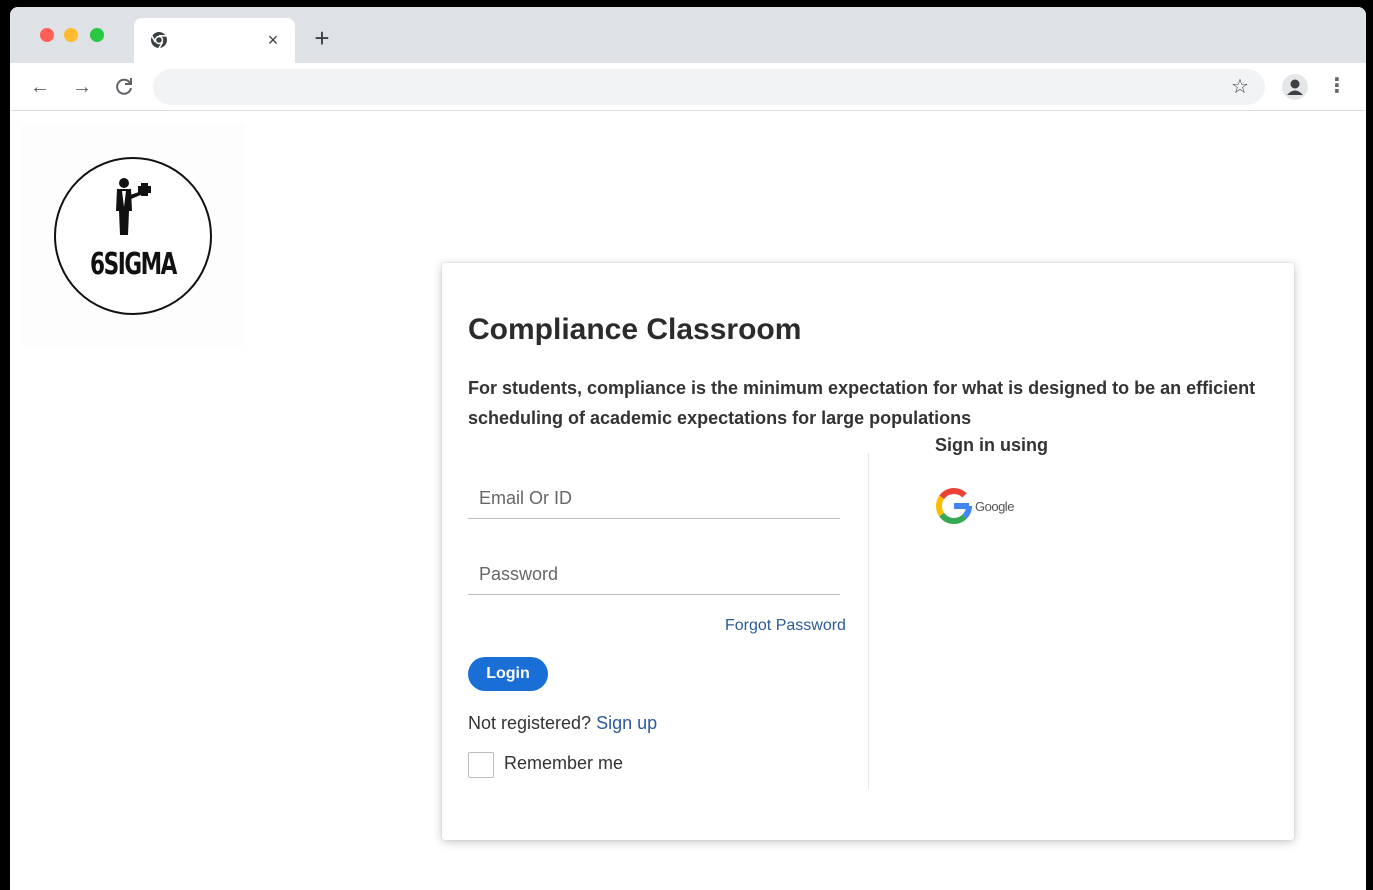 This screenshot has height=890, width=1373. What do you see at coordinates (481, 765) in the screenshot?
I see `remember-me-checkbox` at bounding box center [481, 765].